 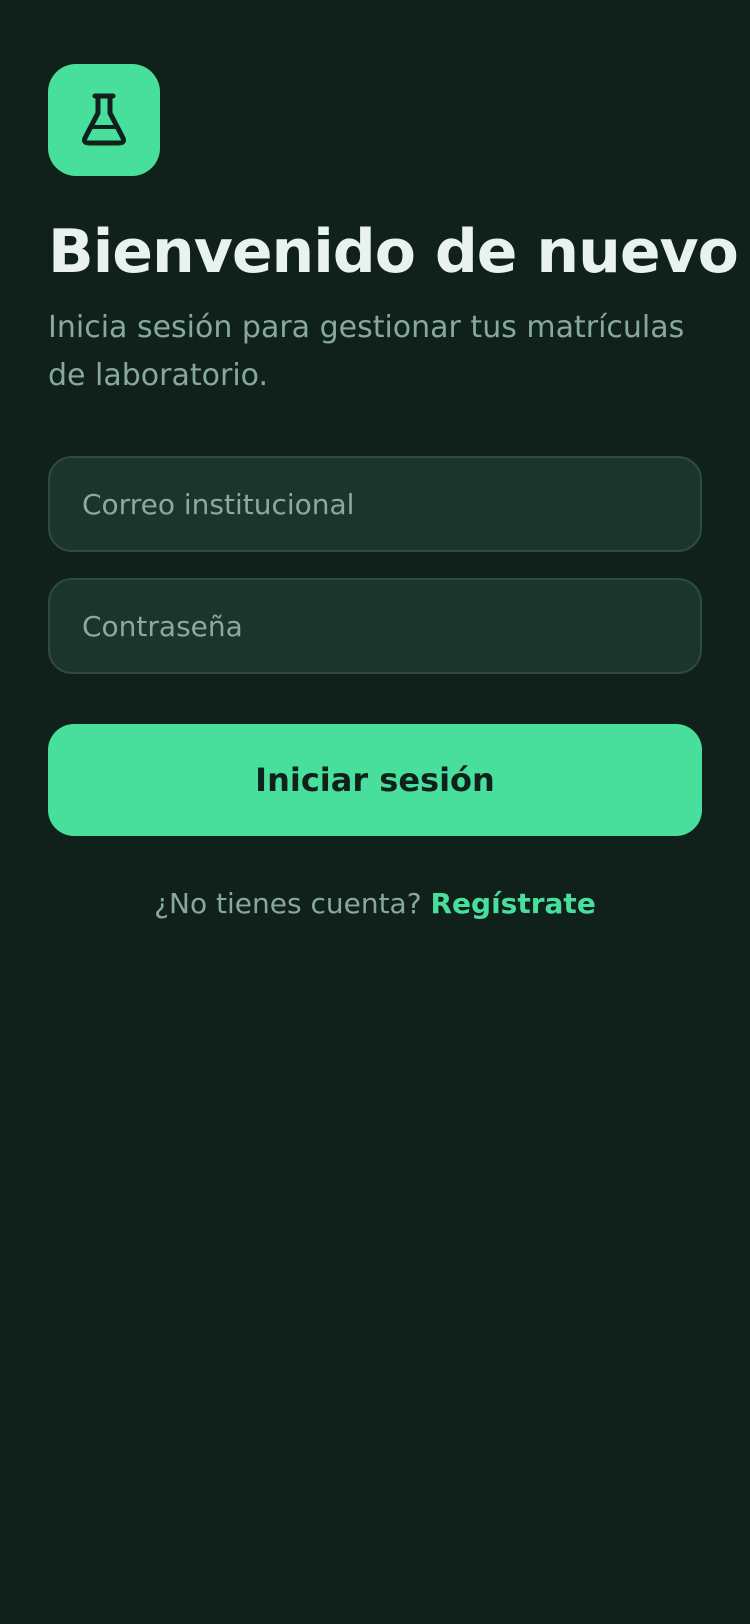 I want to click on signup-prompt: ¿No tienes cuenta? Regístrate, so click(x=375, y=904).